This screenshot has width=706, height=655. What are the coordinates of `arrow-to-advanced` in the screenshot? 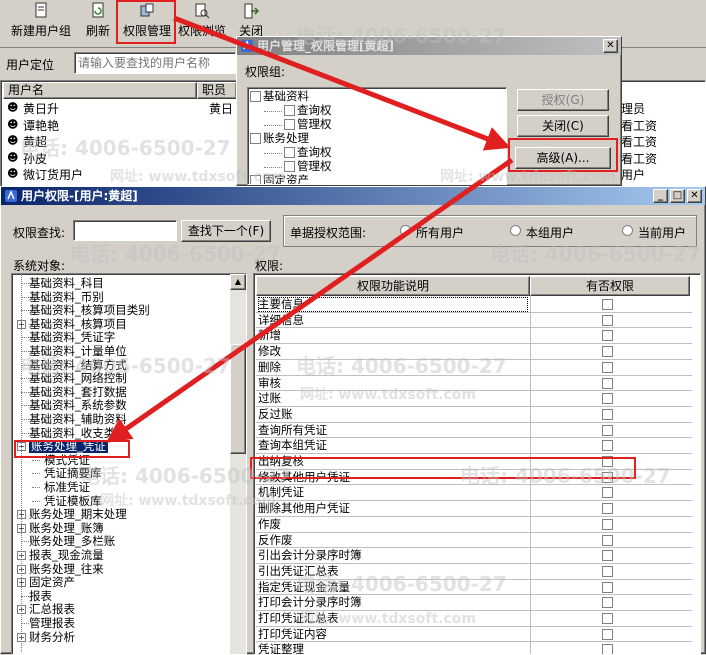 It's located at (342, 83).